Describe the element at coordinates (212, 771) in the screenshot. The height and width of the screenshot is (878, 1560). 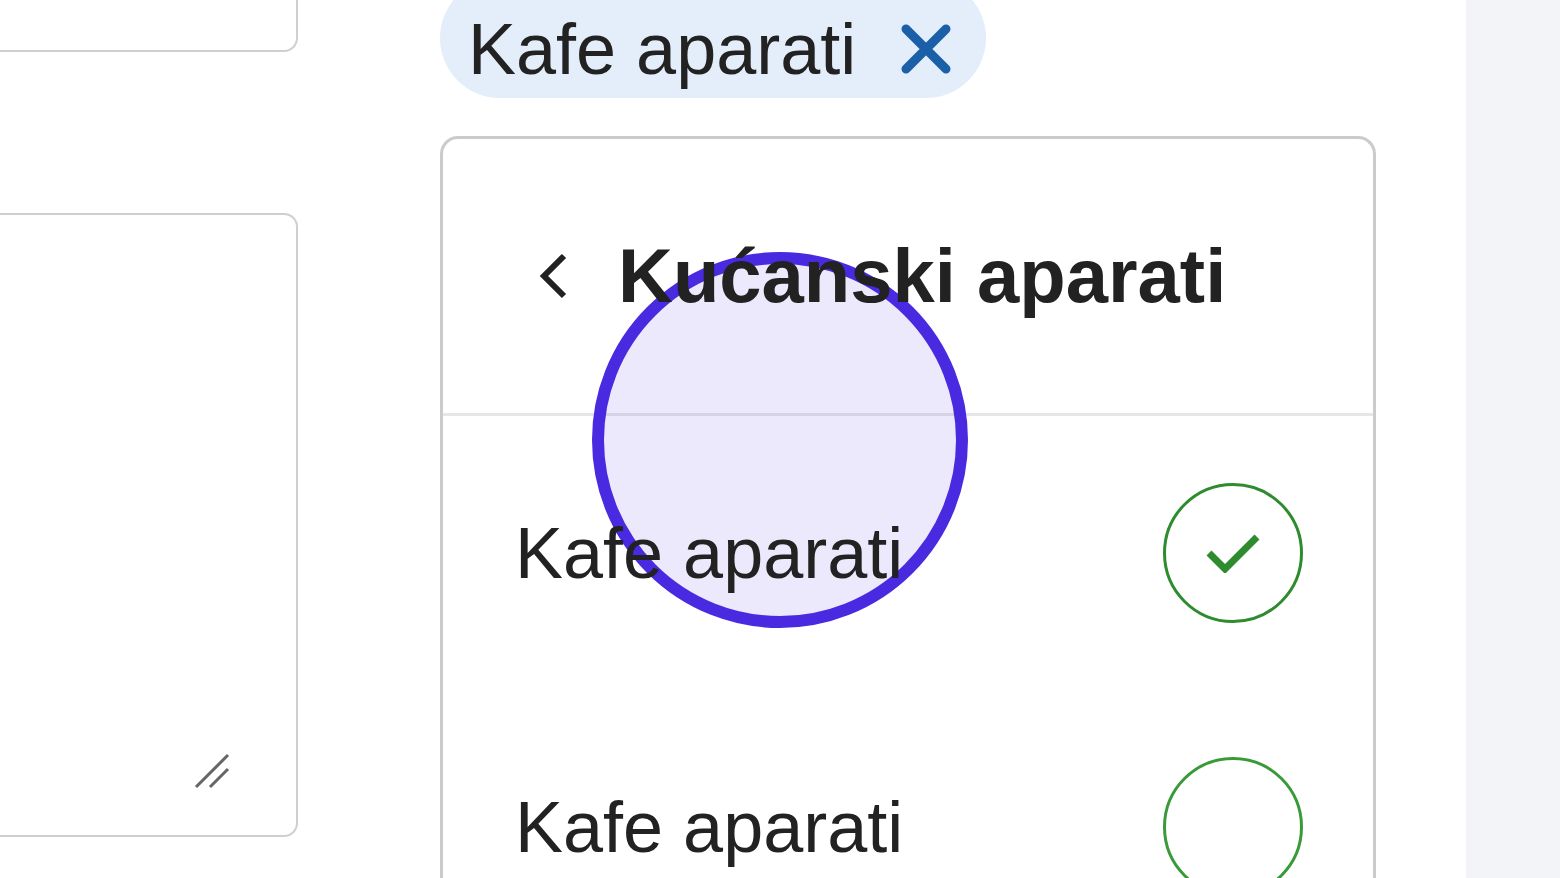
I see `resize-handle-icon` at that location.